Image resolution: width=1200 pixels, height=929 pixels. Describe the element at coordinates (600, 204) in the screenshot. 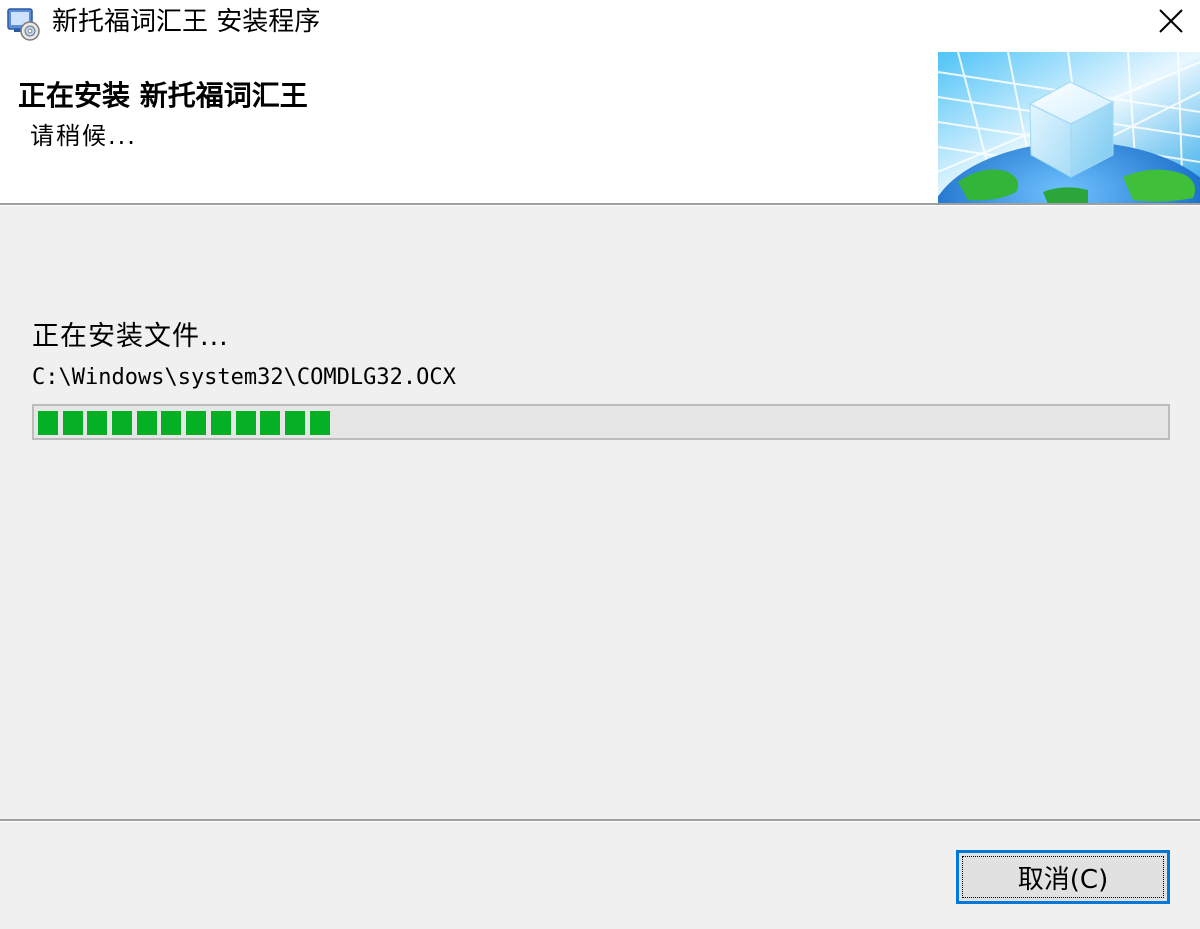

I see `header-separator` at that location.